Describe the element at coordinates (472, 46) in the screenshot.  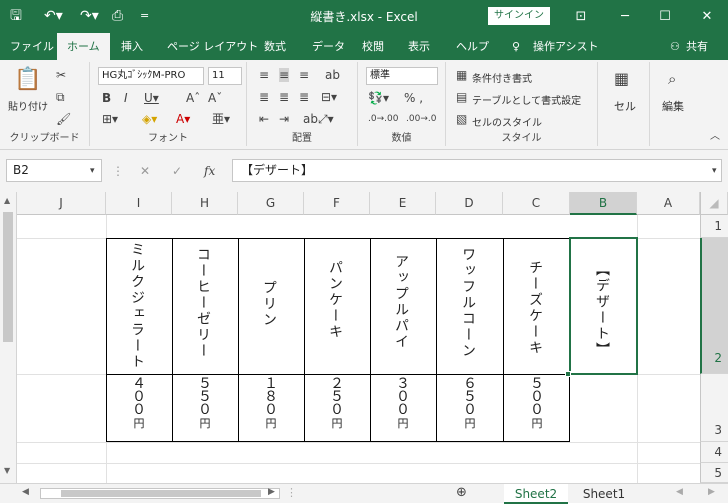
I see `tab-help: ヘルプ` at that location.